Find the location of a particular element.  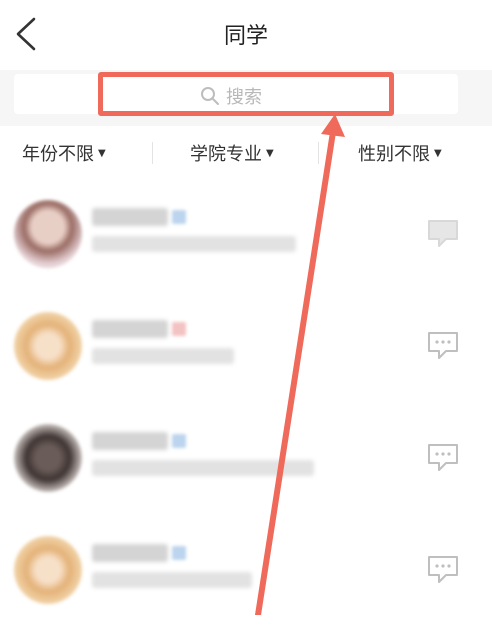

page-title: 同学 is located at coordinates (245, 36).